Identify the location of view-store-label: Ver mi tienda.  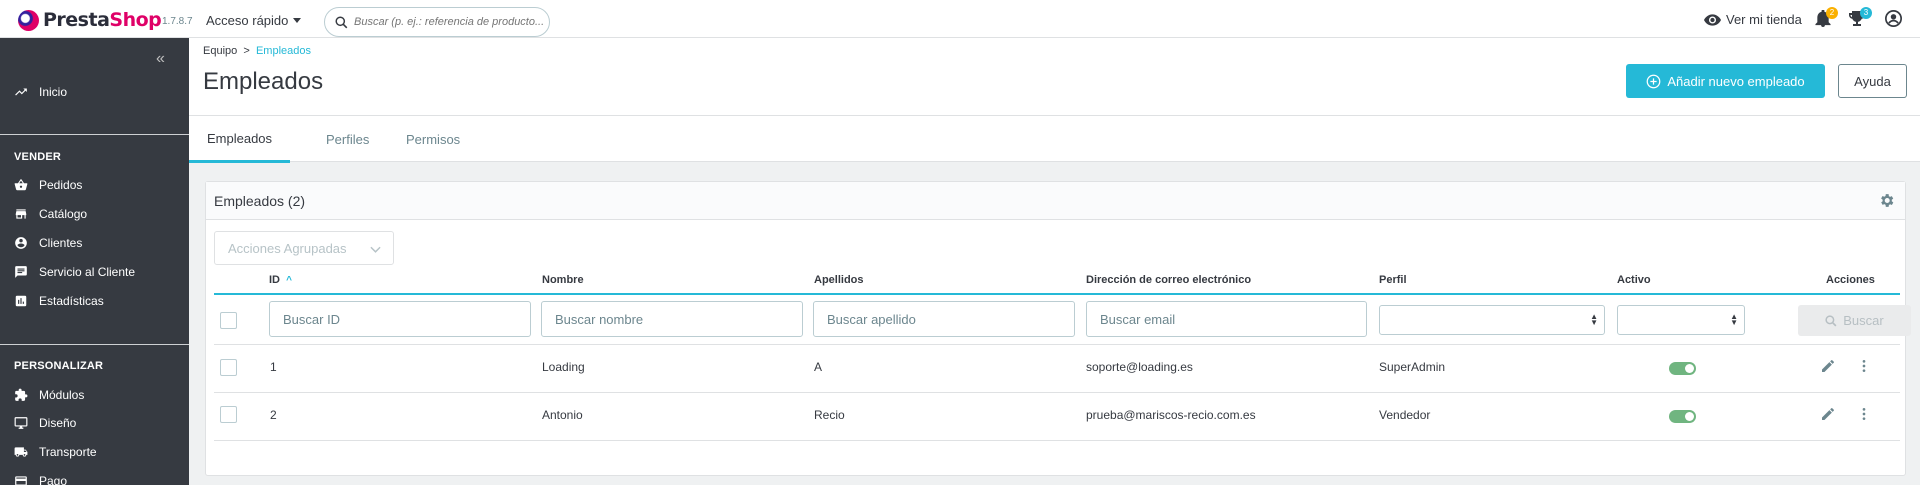
(1764, 19).